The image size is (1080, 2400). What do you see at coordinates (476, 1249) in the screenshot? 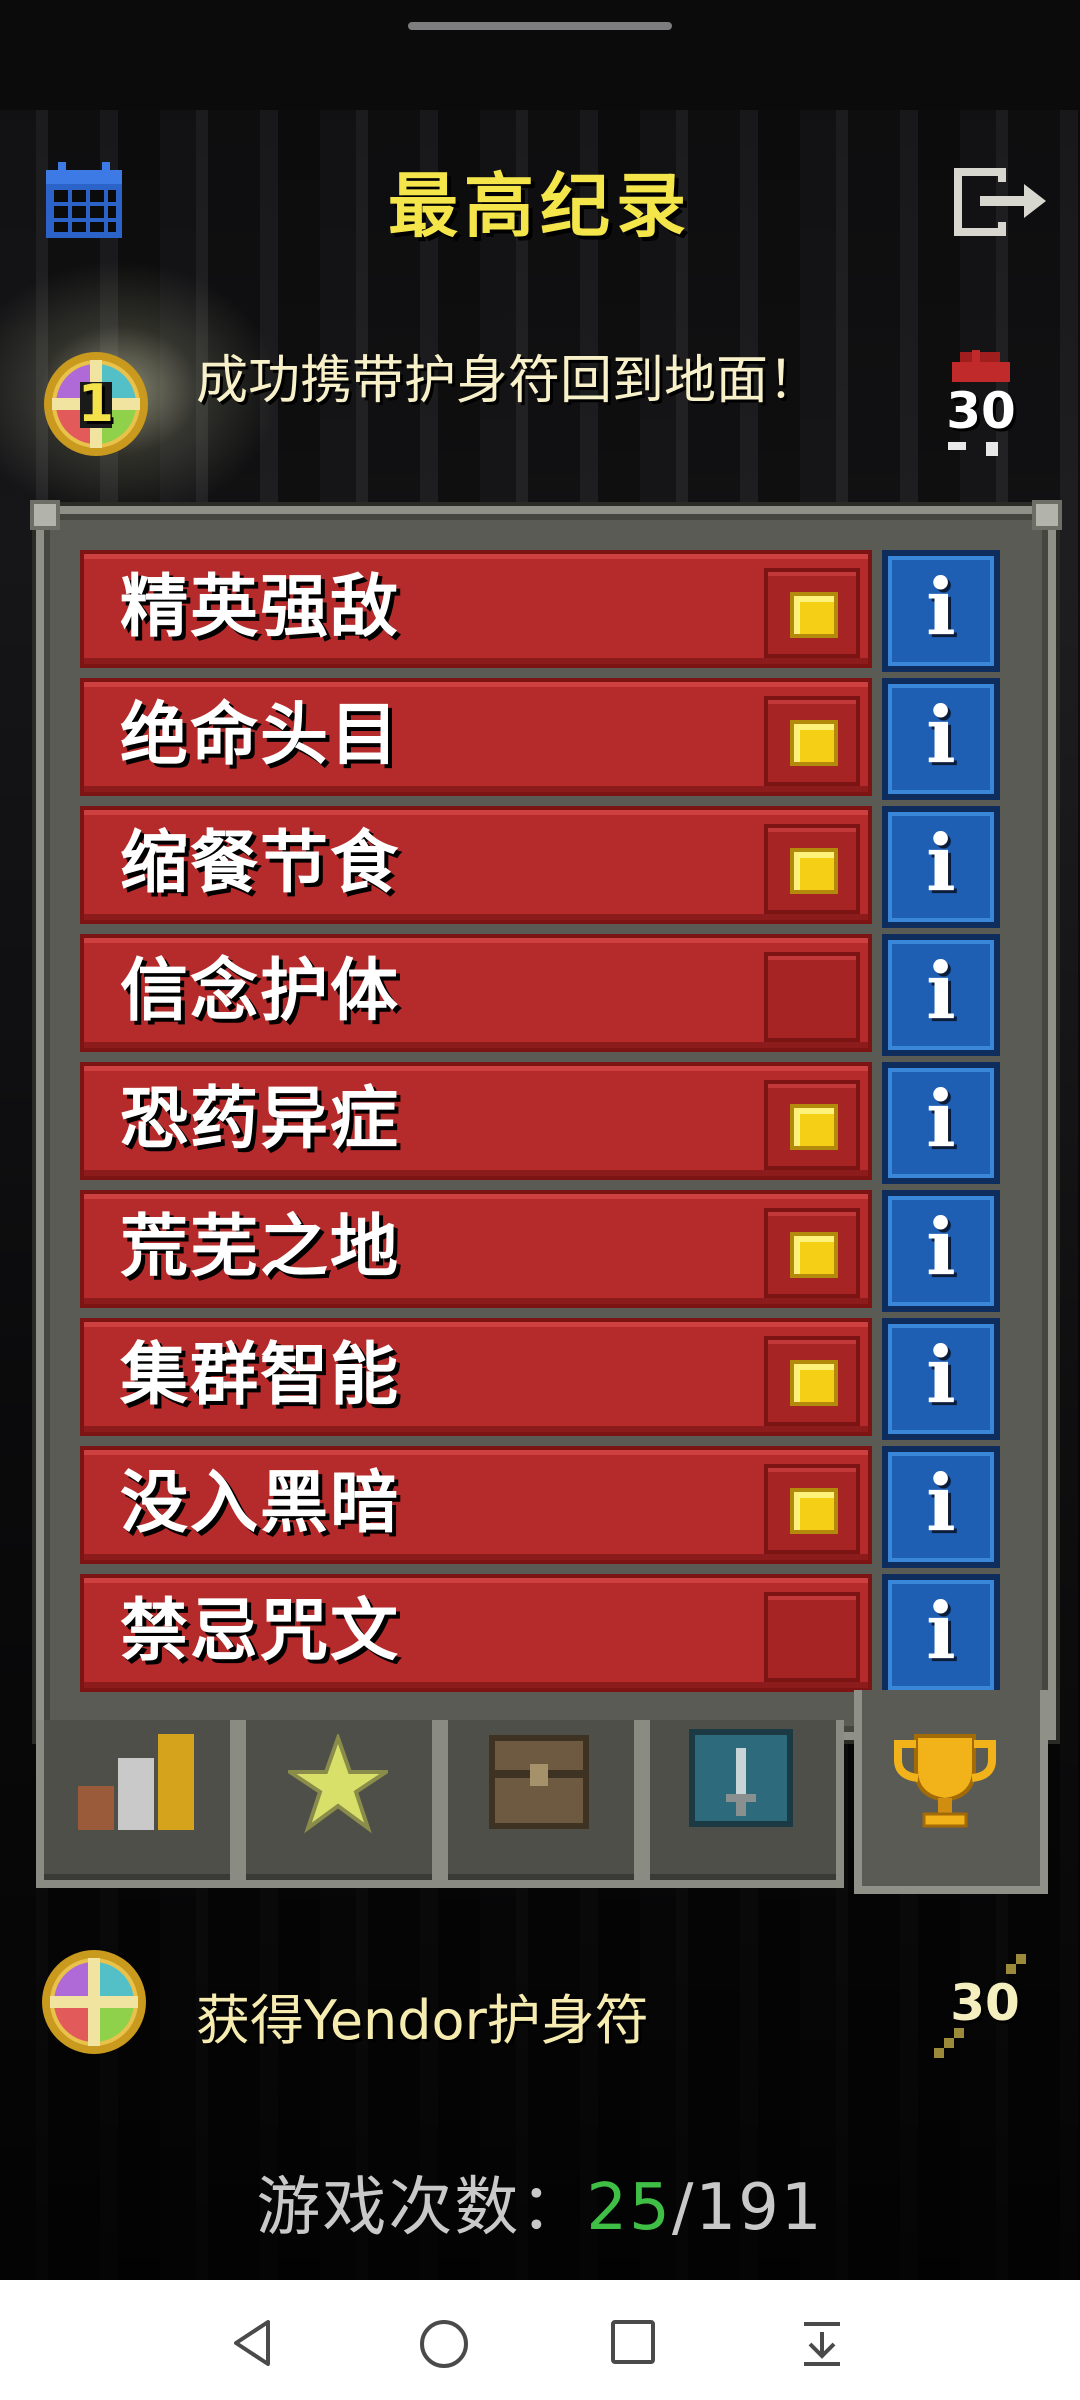
I see `challenge-row: 荒芜之地` at bounding box center [476, 1249].